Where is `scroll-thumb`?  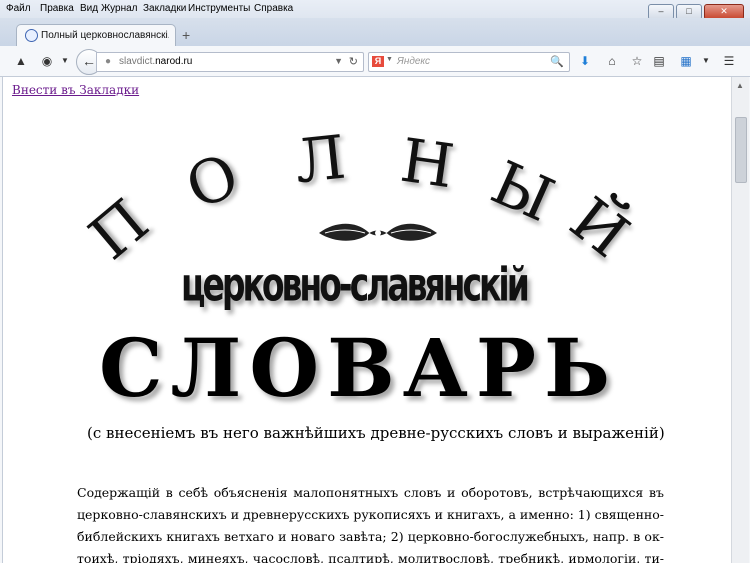 scroll-thumb is located at coordinates (741, 150).